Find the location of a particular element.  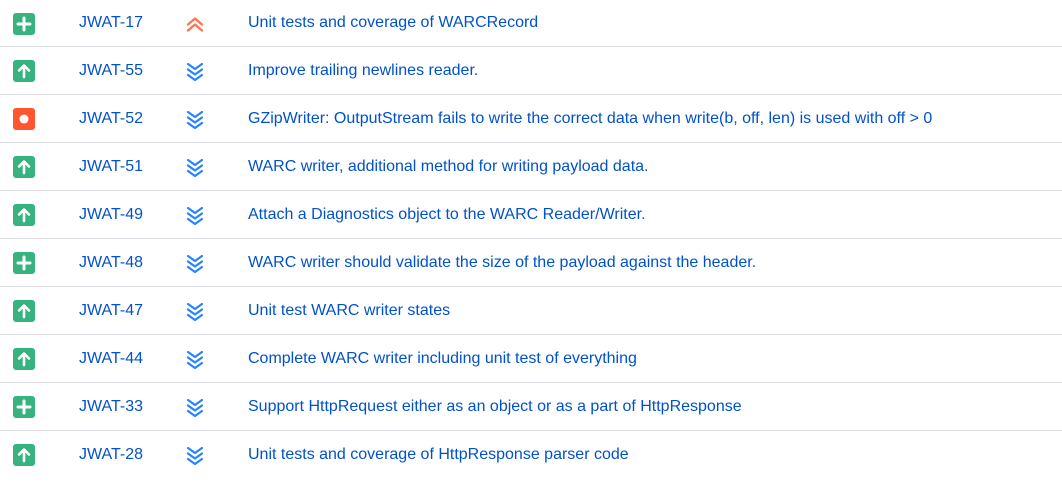

issue-key-link: JWAT-52 is located at coordinates (111, 118).